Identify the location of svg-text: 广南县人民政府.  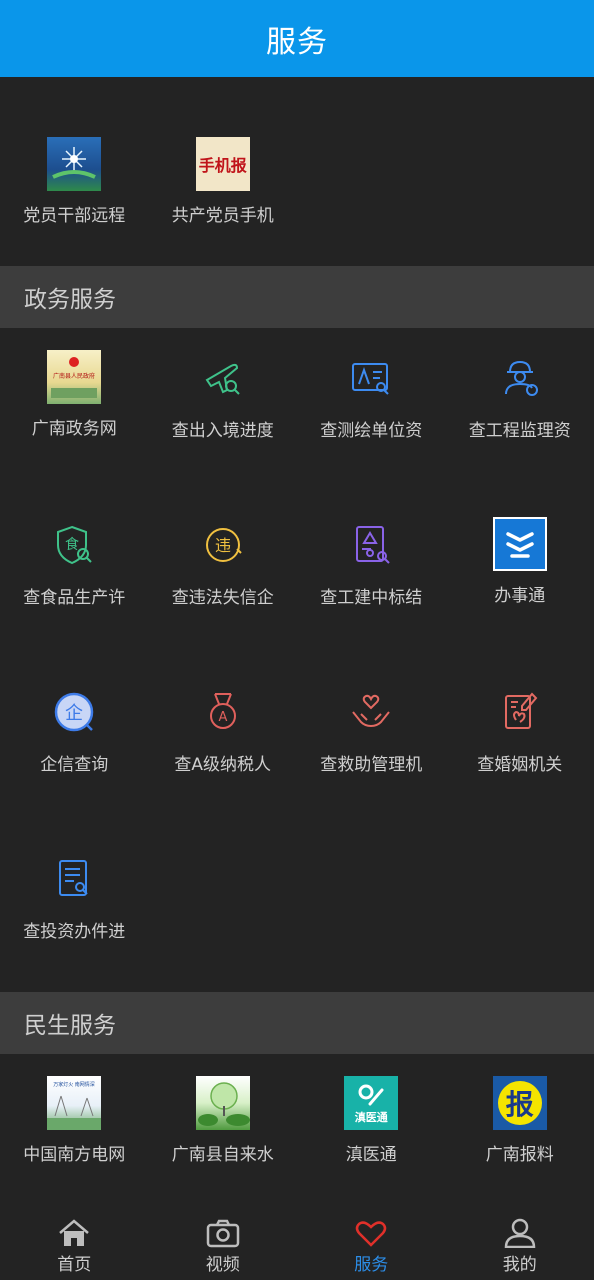
(74, 376).